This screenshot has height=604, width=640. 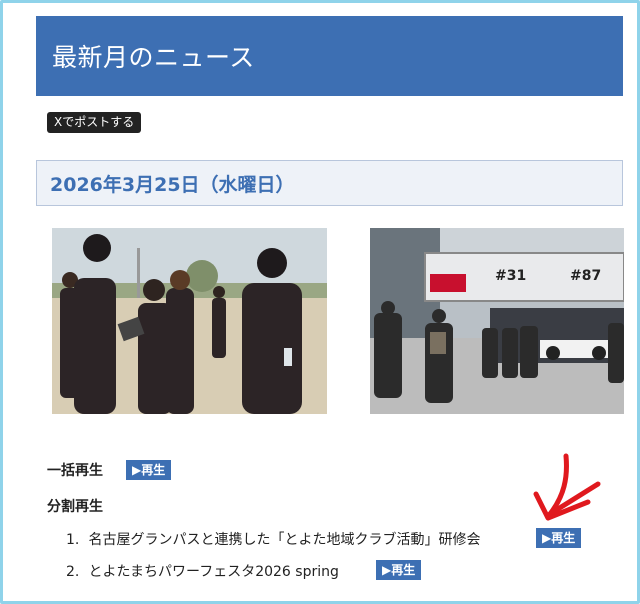 I want to click on page-header: 最新月のニュース, so click(x=329, y=56).